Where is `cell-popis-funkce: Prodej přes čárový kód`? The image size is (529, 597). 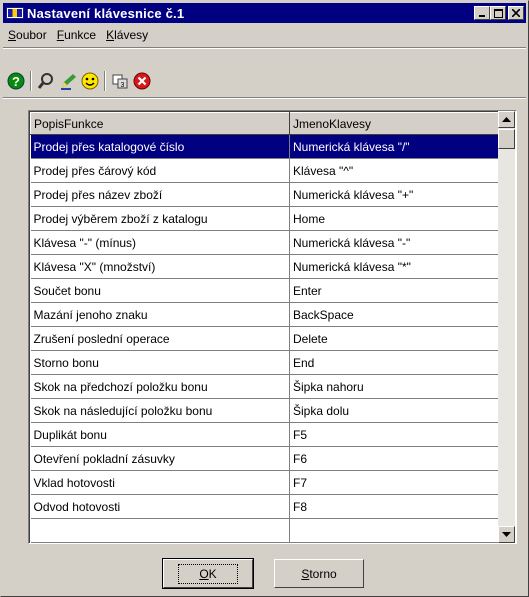
cell-popis-funkce: Prodej přes čárový kód is located at coordinates (160, 170).